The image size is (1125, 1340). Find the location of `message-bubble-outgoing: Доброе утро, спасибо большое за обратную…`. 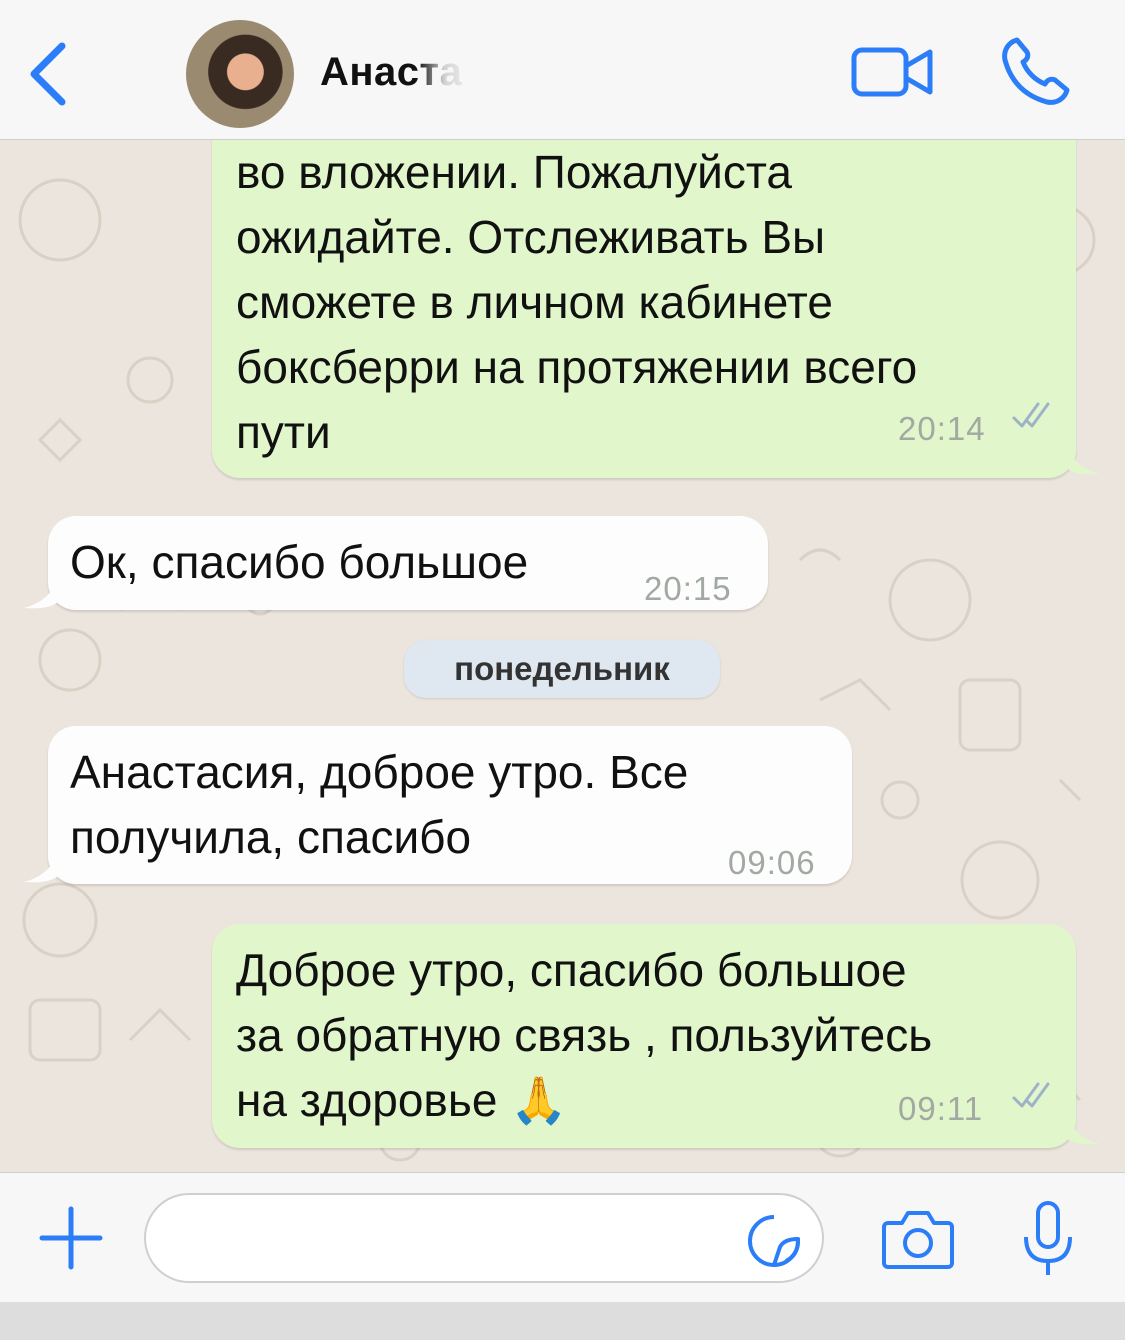

message-bubble-outgoing: Доброе утро, спасибо большое за обратную… is located at coordinates (644, 1036).